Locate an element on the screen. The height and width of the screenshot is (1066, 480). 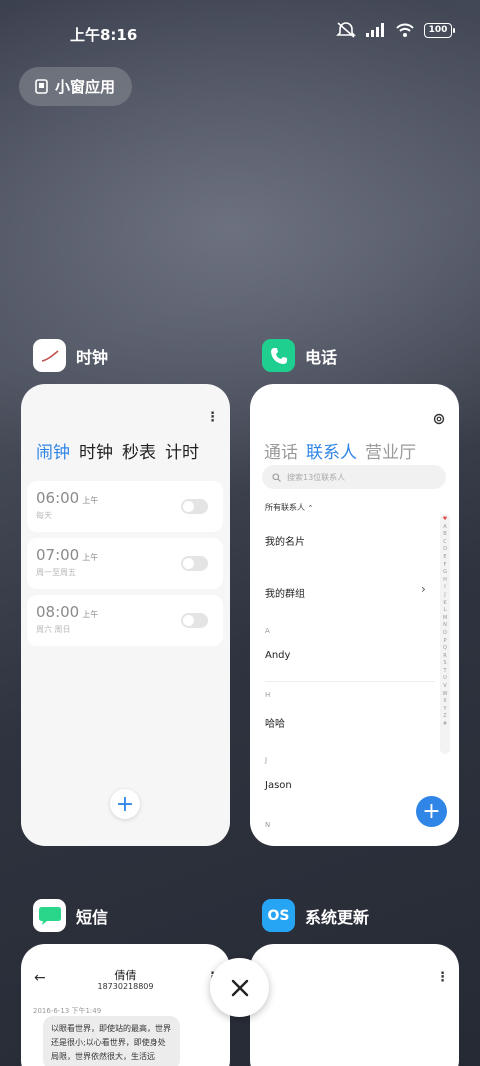
floating-windows-label: 小窗应用 is located at coordinates (85, 87).